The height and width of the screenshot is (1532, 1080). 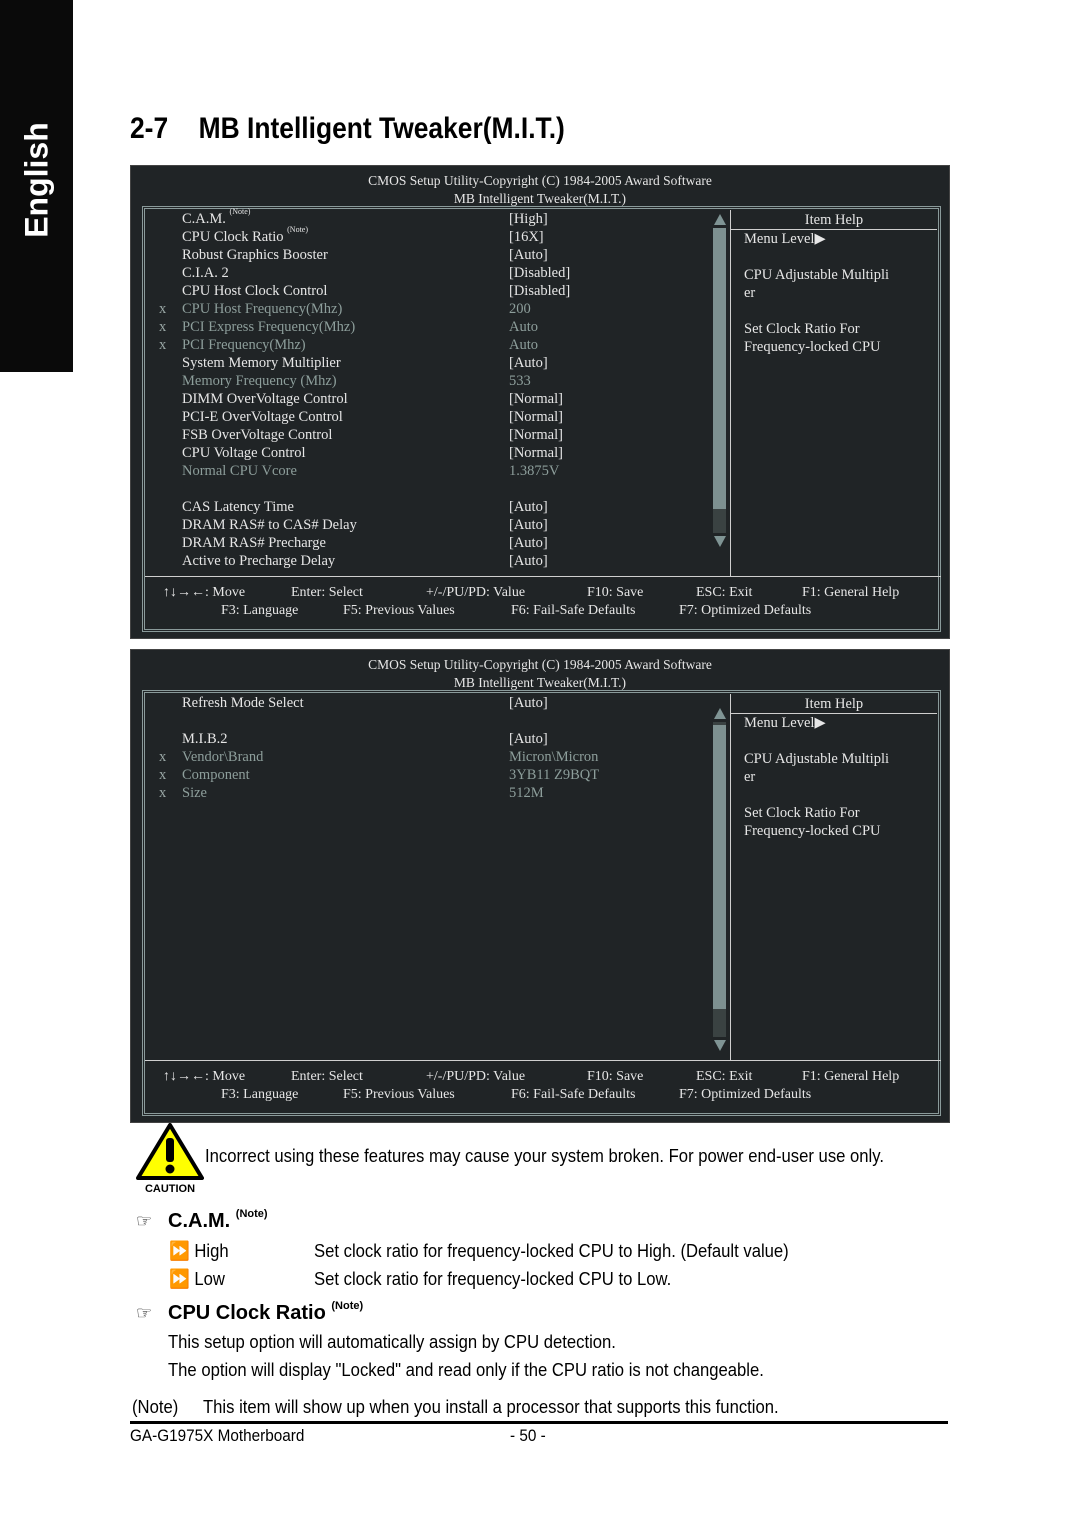 What do you see at coordinates (436, 453) in the screenshot?
I see `bios-setting-row: CPU Voltage Control [Normal]` at bounding box center [436, 453].